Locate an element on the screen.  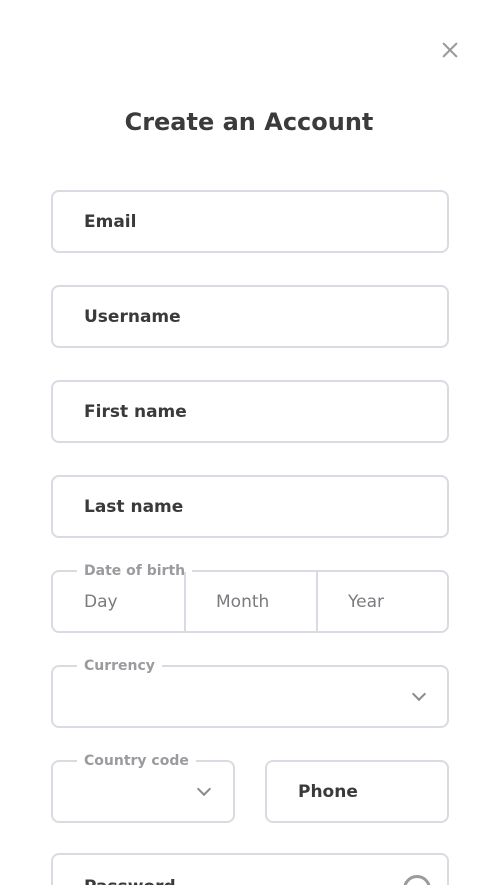
phone-field: Phone is located at coordinates (357, 791).